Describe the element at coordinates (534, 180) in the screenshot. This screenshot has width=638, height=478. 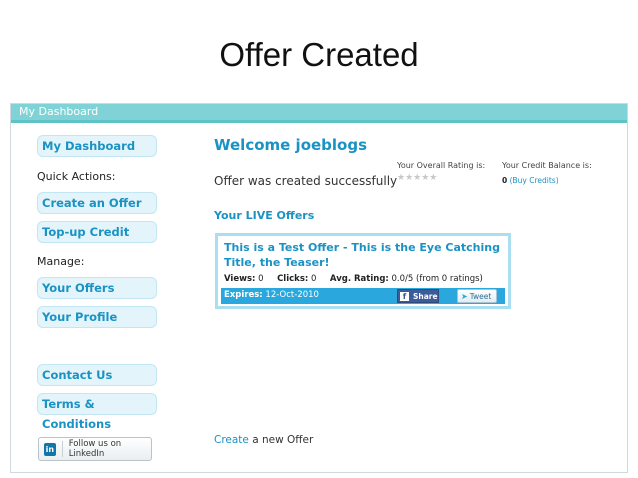
I see `buy-credits-link: (Buy Credits)` at that location.